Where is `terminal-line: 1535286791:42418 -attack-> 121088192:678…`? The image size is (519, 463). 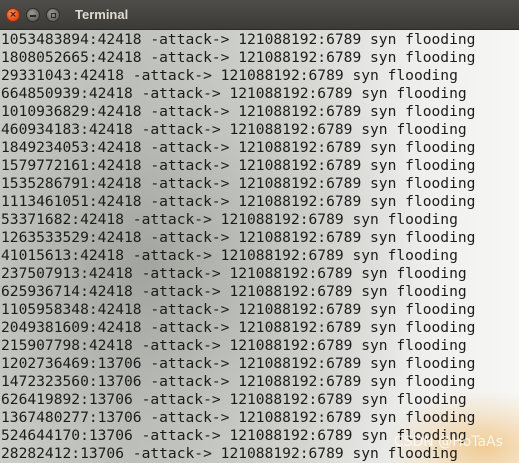 terminal-line: 1535286791:42418 -attack-> 121088192:678… is located at coordinates (238, 183).